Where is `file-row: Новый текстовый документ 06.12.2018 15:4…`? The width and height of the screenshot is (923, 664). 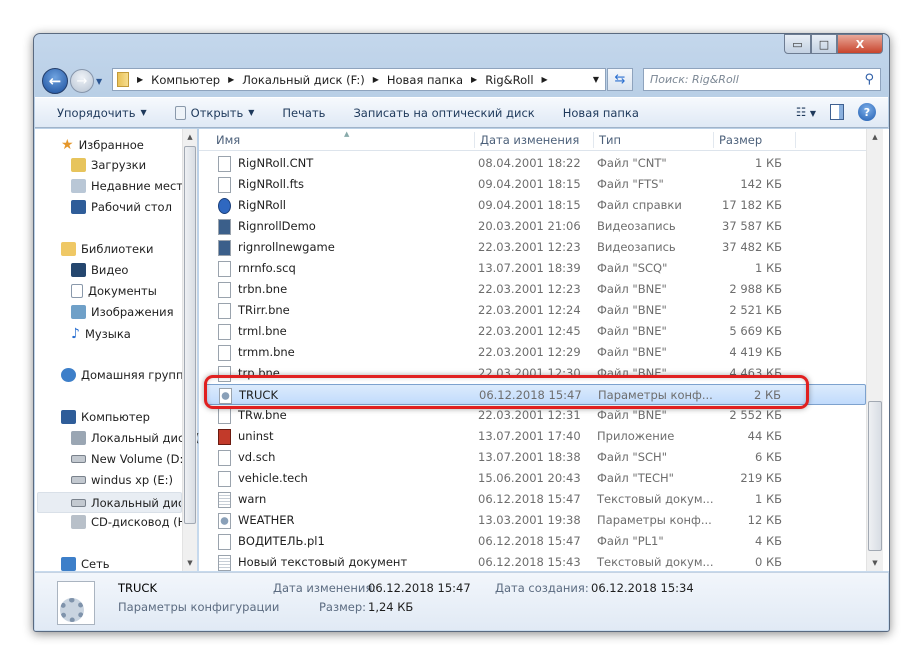 file-row: Новый текстовый документ 06.12.2018 15:4… is located at coordinates (535, 562).